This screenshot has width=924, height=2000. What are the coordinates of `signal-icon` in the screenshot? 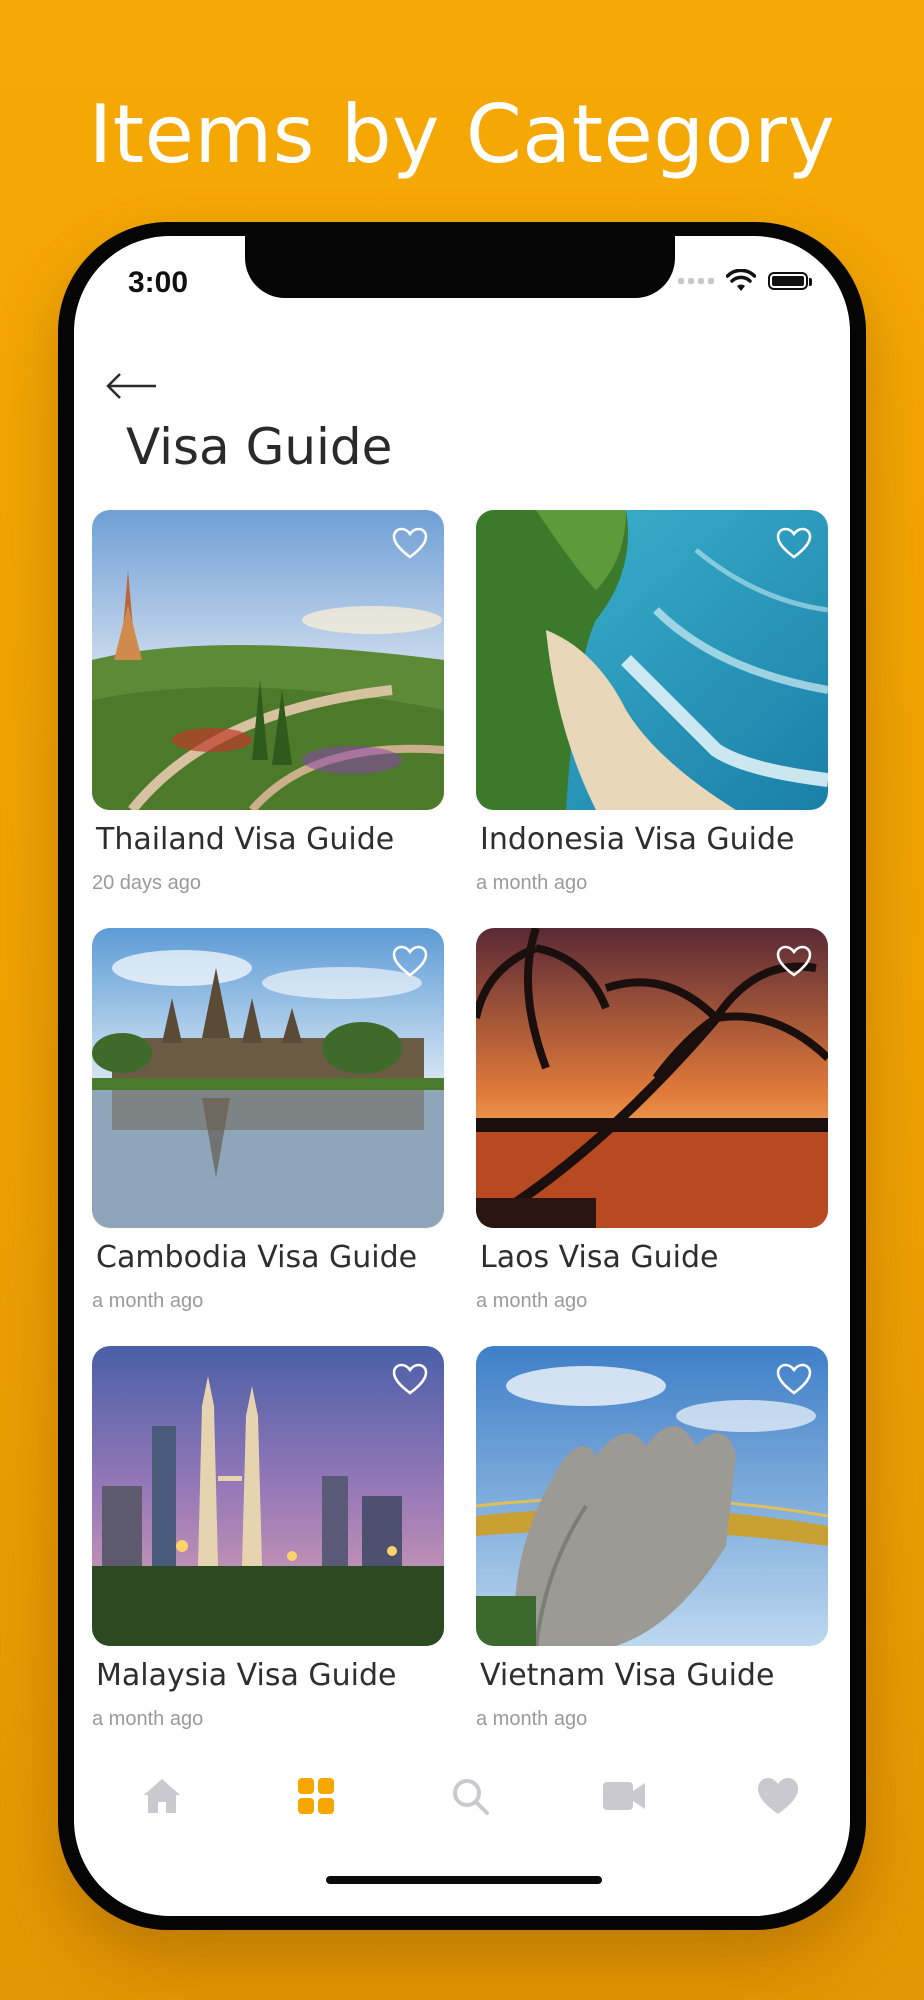 It's located at (696, 281).